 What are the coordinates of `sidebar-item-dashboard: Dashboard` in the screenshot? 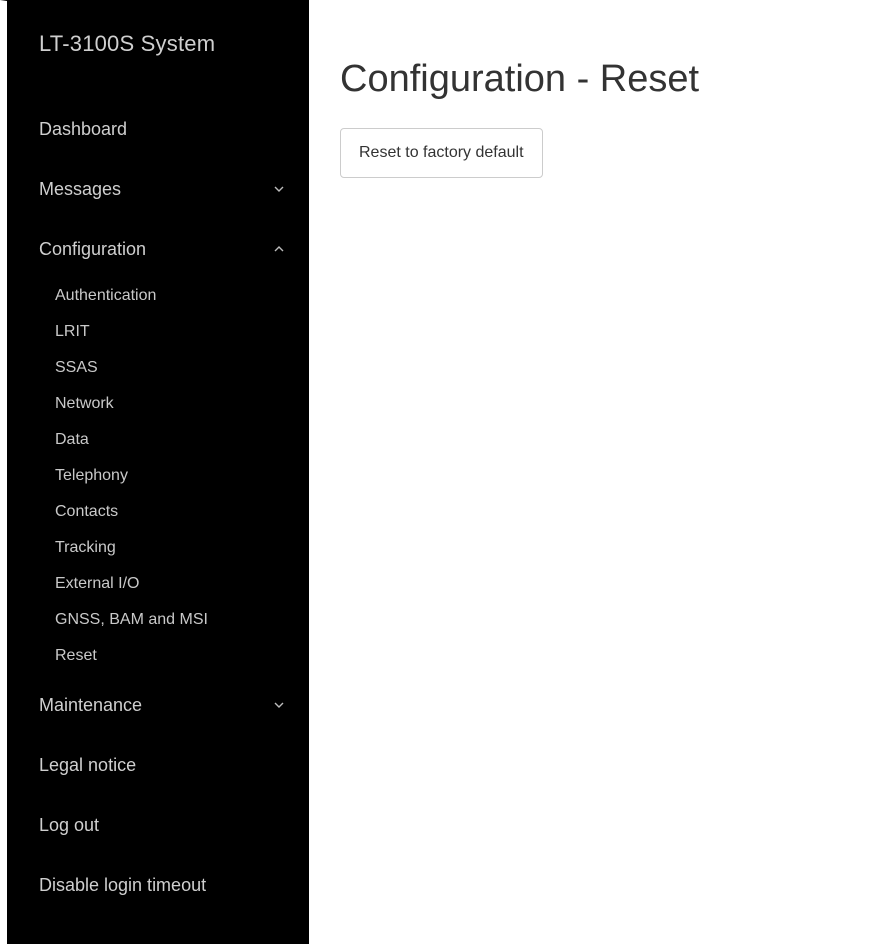 It's located at (161, 129).